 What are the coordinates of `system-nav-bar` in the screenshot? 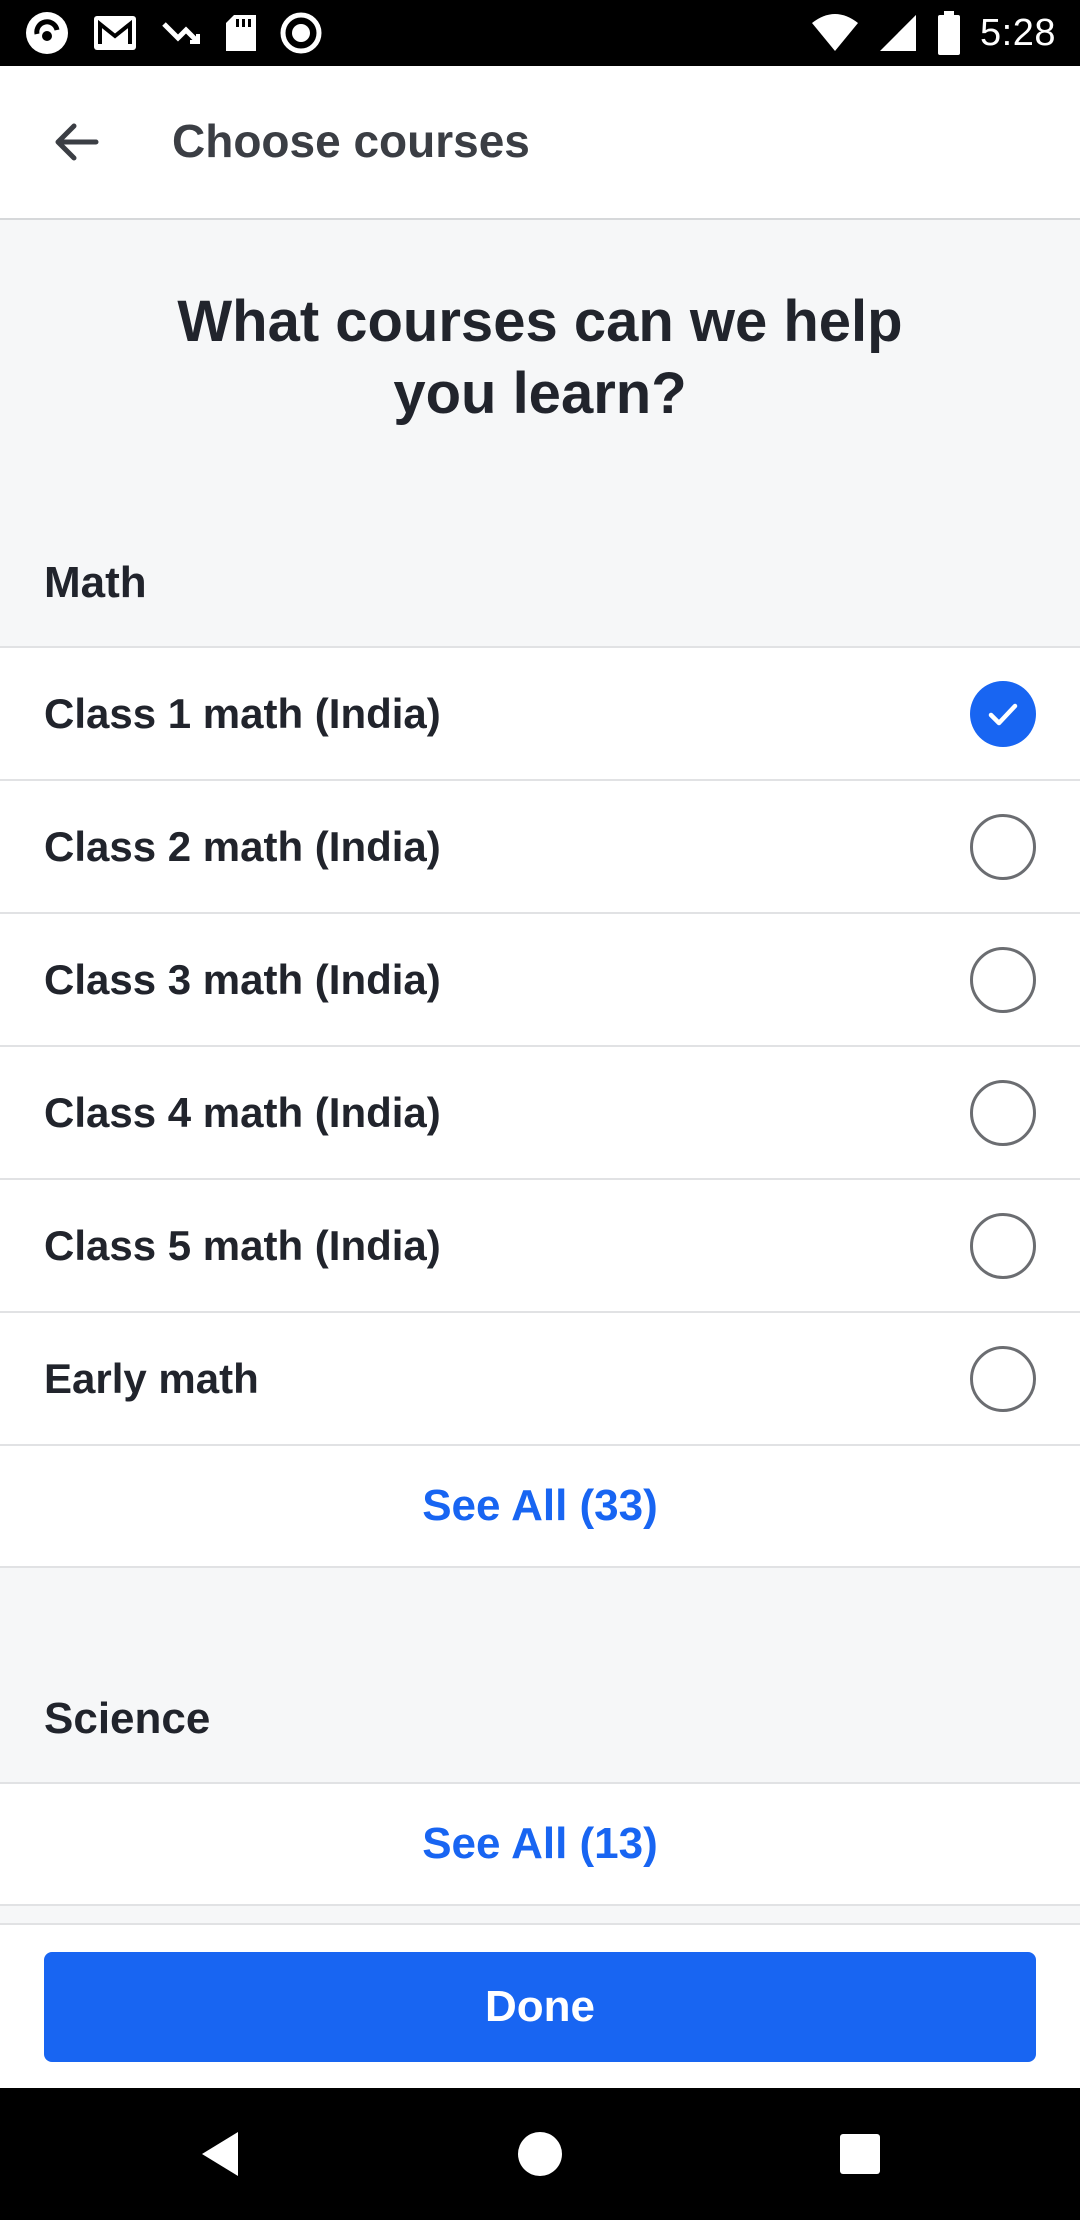 It's located at (540, 2154).